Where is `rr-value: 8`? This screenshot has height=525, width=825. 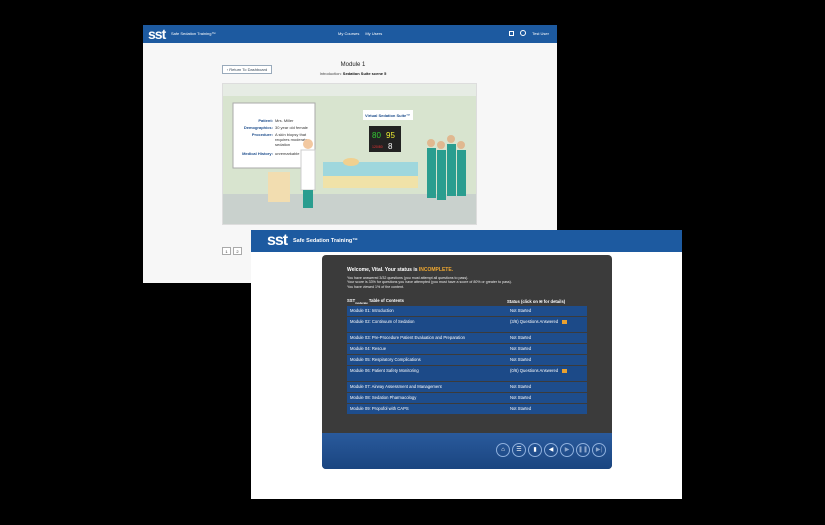 rr-value: 8 is located at coordinates (390, 146).